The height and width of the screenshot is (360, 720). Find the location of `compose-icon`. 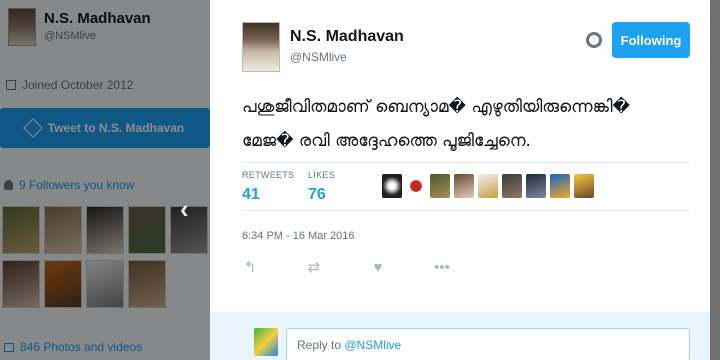

compose-icon is located at coordinates (32, 128).